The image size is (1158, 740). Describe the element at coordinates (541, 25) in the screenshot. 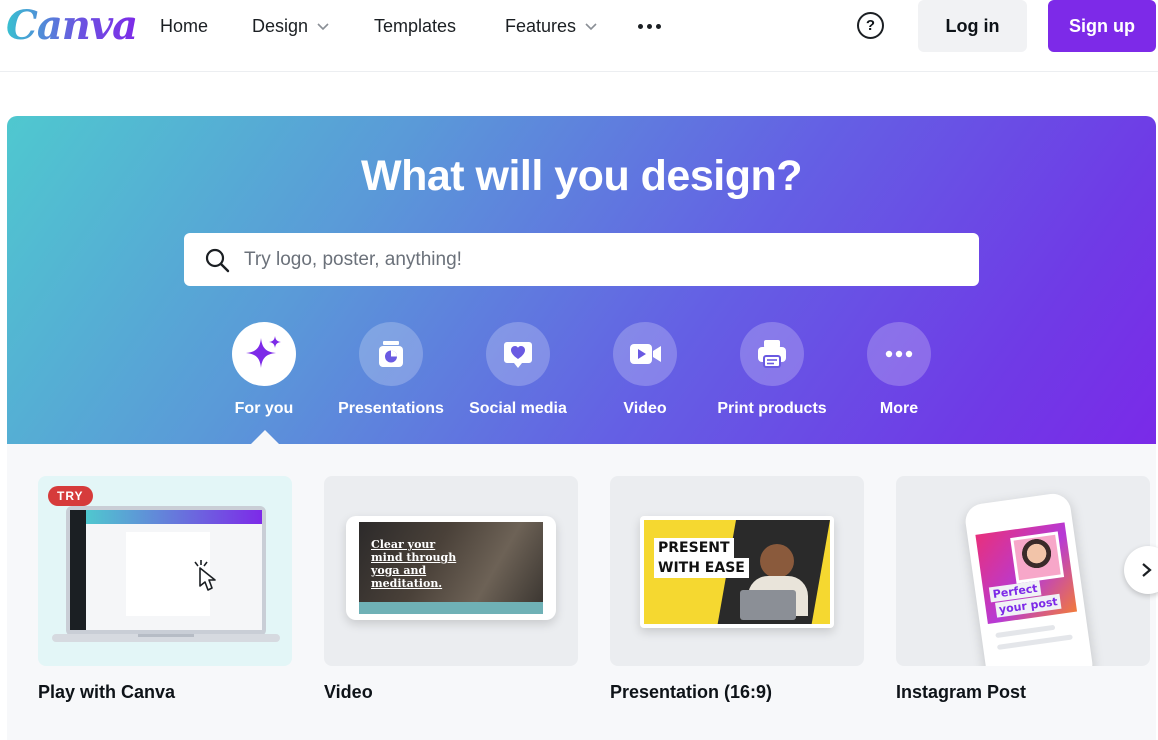

I see `nav-features-label: Features` at that location.